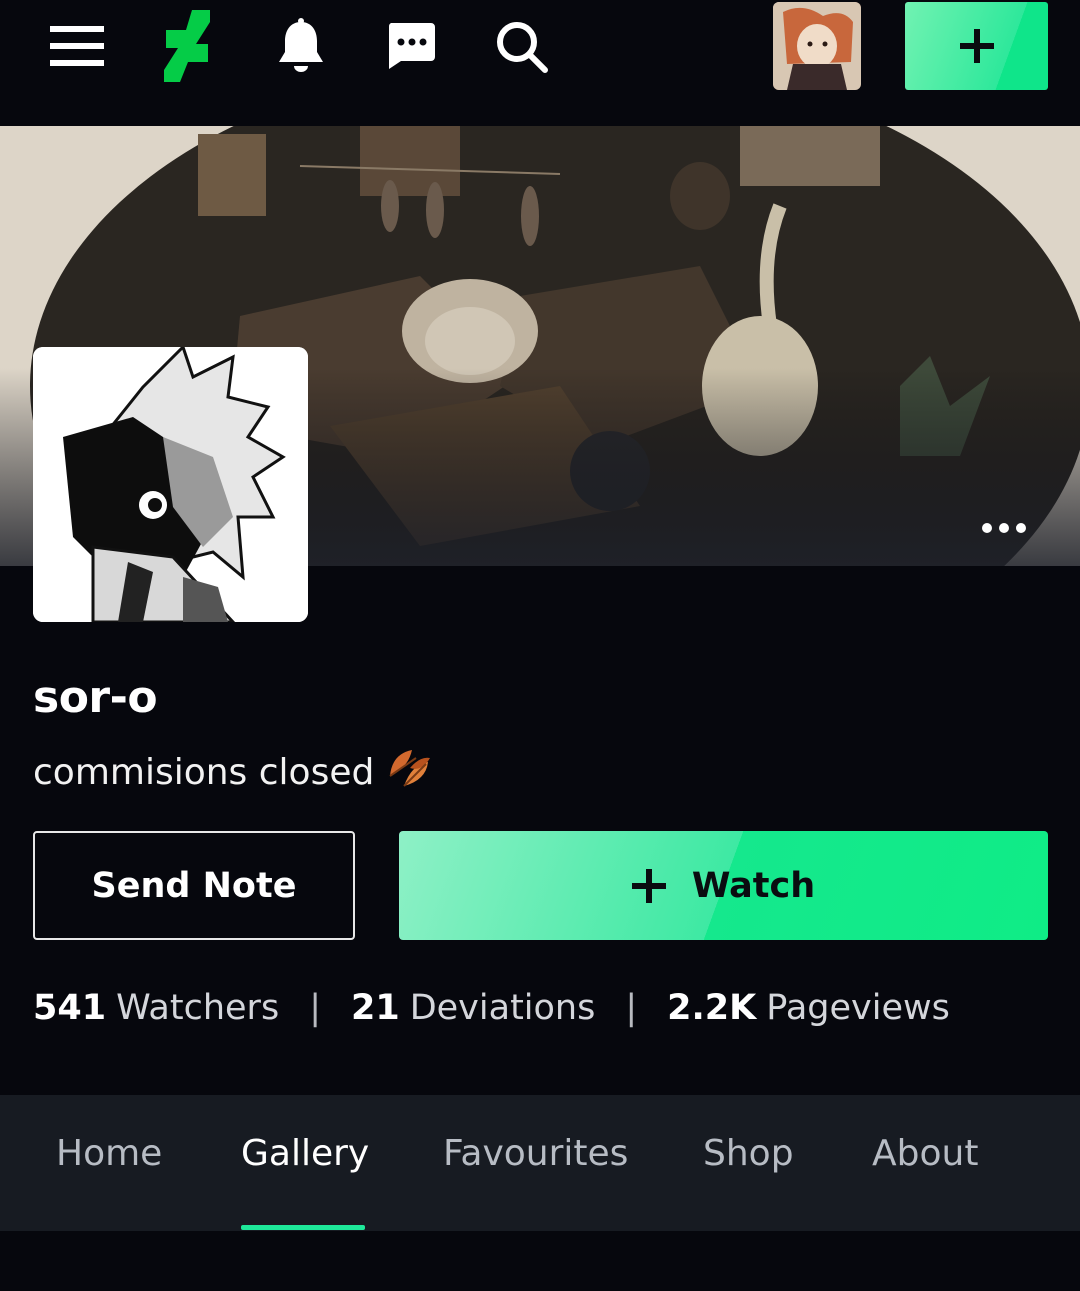 The width and height of the screenshot is (1080, 1291). What do you see at coordinates (535, 1153) in the screenshot?
I see `tab-favourites: Favourites` at bounding box center [535, 1153].